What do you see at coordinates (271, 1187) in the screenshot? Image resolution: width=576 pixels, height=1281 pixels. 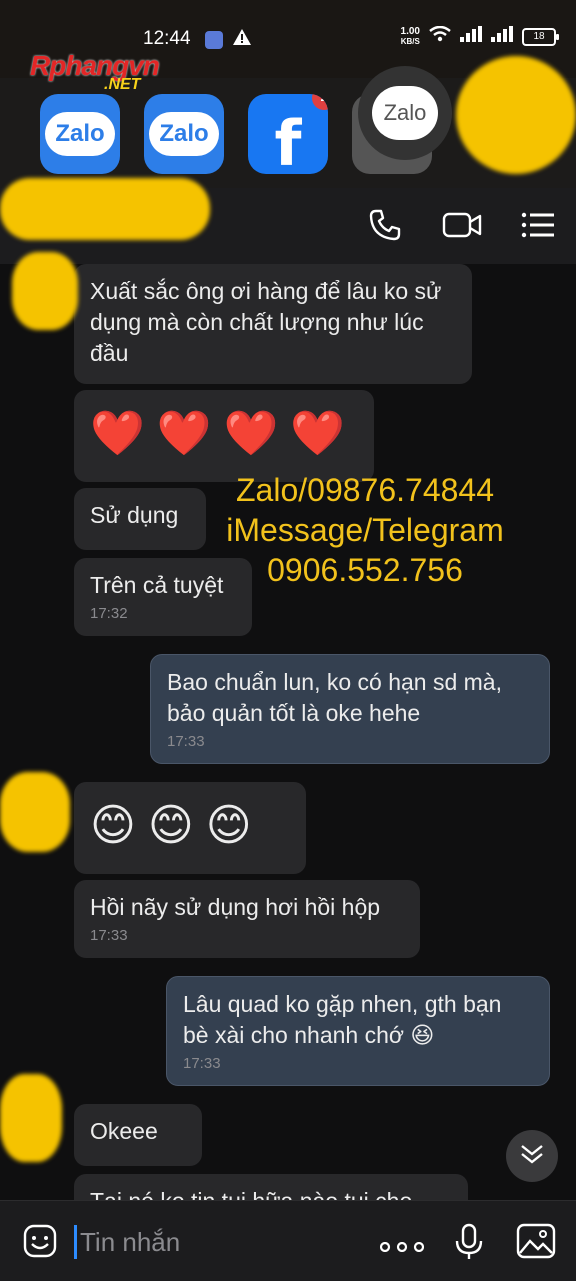 I see `message-incoming: Tại nó ko tin tui hữa nào tui cho` at bounding box center [271, 1187].